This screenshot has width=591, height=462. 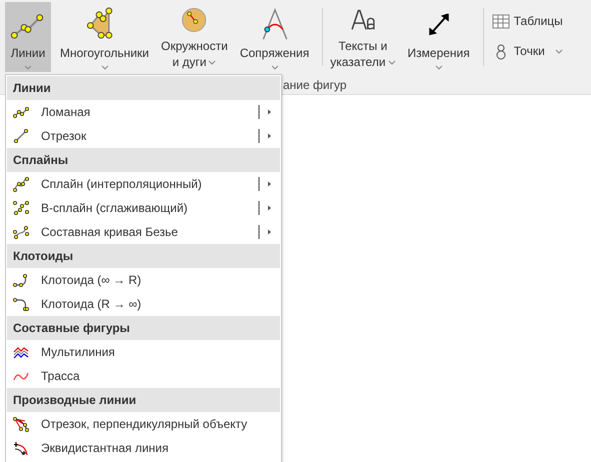 What do you see at coordinates (143, 256) in the screenshot?
I see `section-header: Клотоиды` at bounding box center [143, 256].